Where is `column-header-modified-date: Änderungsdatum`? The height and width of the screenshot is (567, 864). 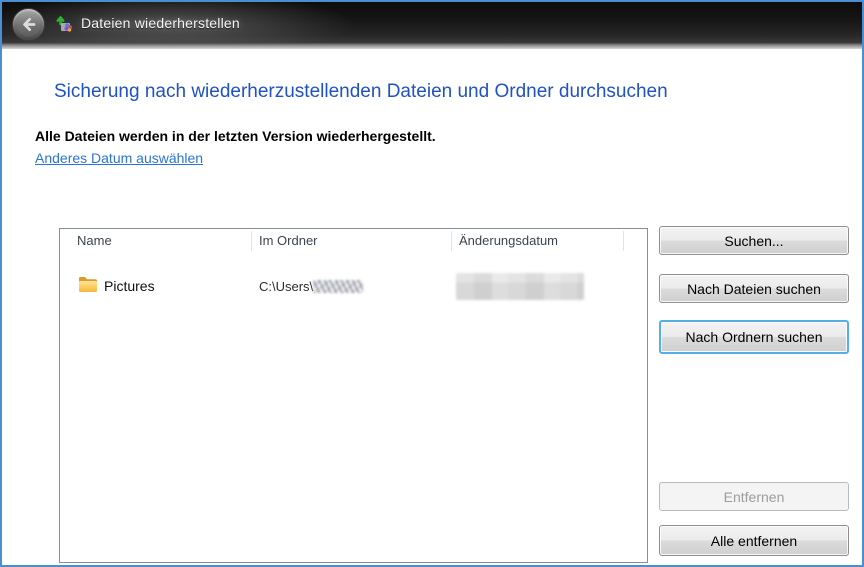
column-header-modified-date: Änderungsdatum is located at coordinates (508, 240).